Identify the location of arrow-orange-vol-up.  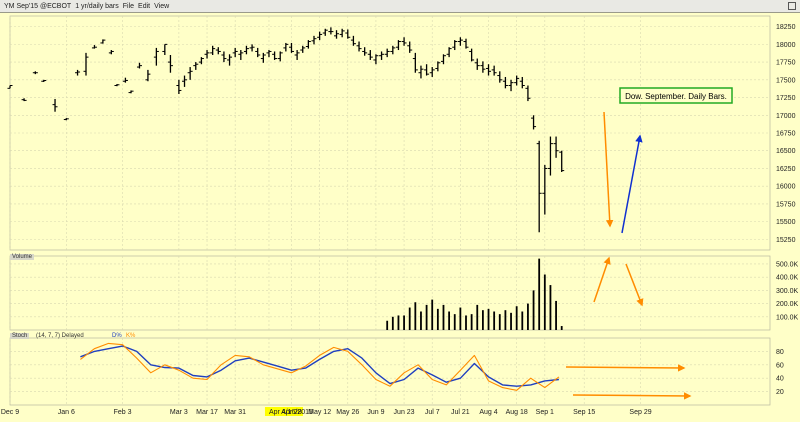
(602, 279).